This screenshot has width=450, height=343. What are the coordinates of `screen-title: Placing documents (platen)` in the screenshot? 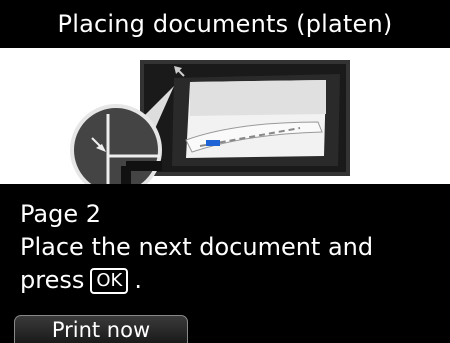 It's located at (225, 24).